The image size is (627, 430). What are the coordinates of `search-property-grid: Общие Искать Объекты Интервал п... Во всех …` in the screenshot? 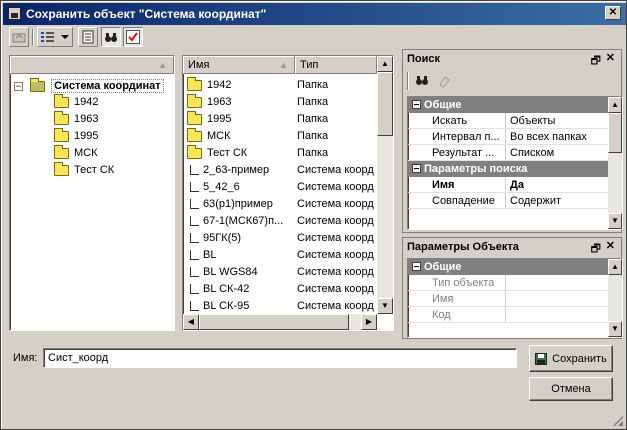 It's located at (515, 163).